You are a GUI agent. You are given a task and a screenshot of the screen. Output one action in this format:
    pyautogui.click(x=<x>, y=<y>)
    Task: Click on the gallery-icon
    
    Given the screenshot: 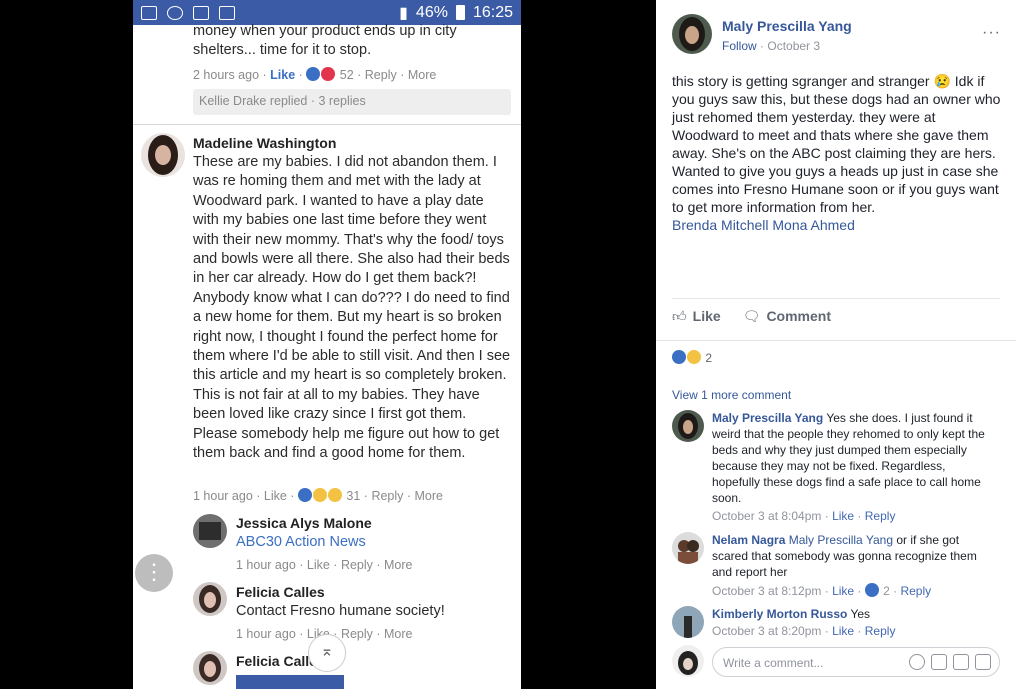 What is the action you would take?
    pyautogui.click(x=227, y=12)
    